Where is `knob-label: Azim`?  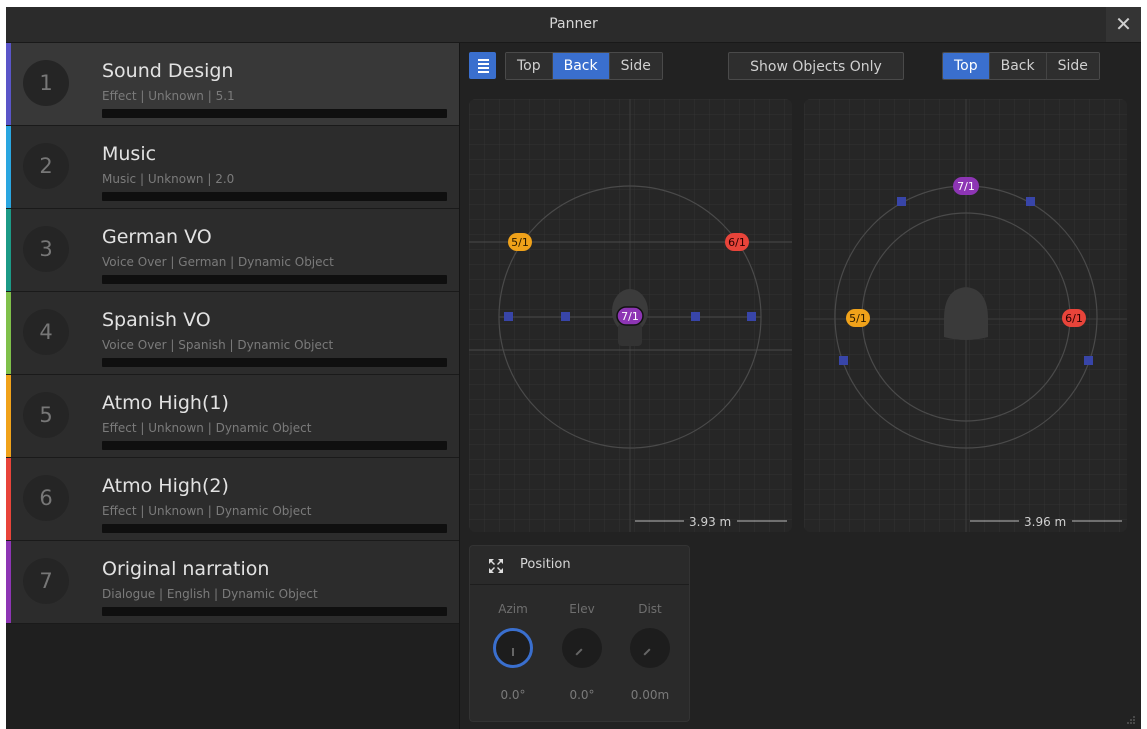 knob-label: Azim is located at coordinates (513, 609).